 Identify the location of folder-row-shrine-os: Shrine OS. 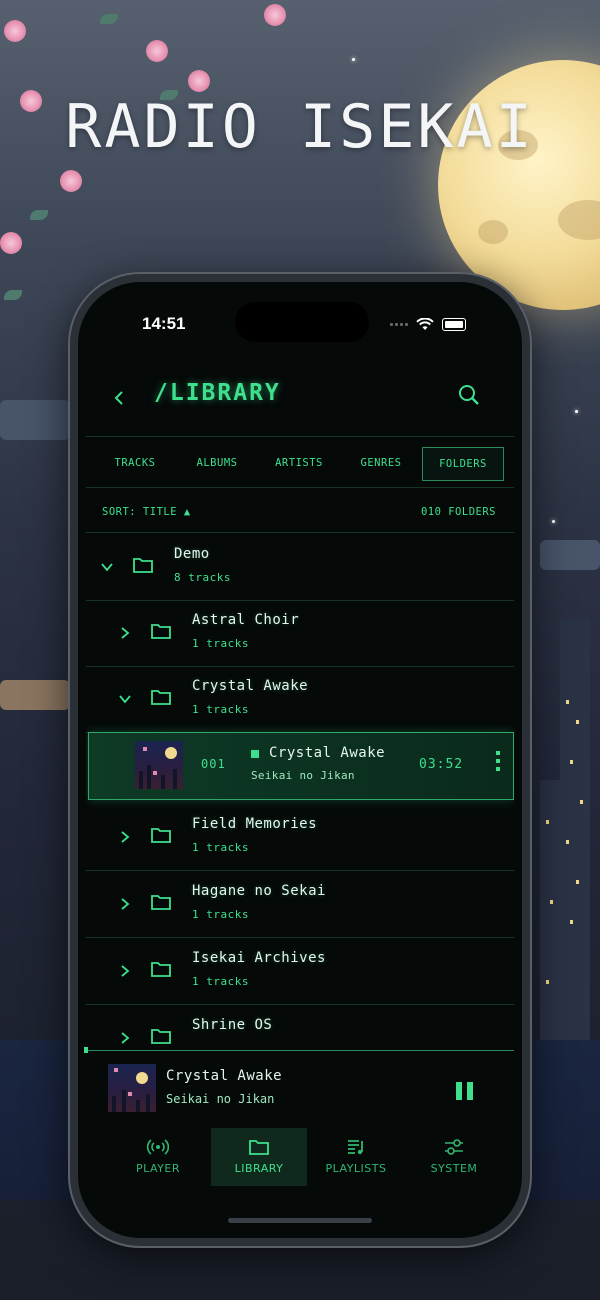
(300, 1025).